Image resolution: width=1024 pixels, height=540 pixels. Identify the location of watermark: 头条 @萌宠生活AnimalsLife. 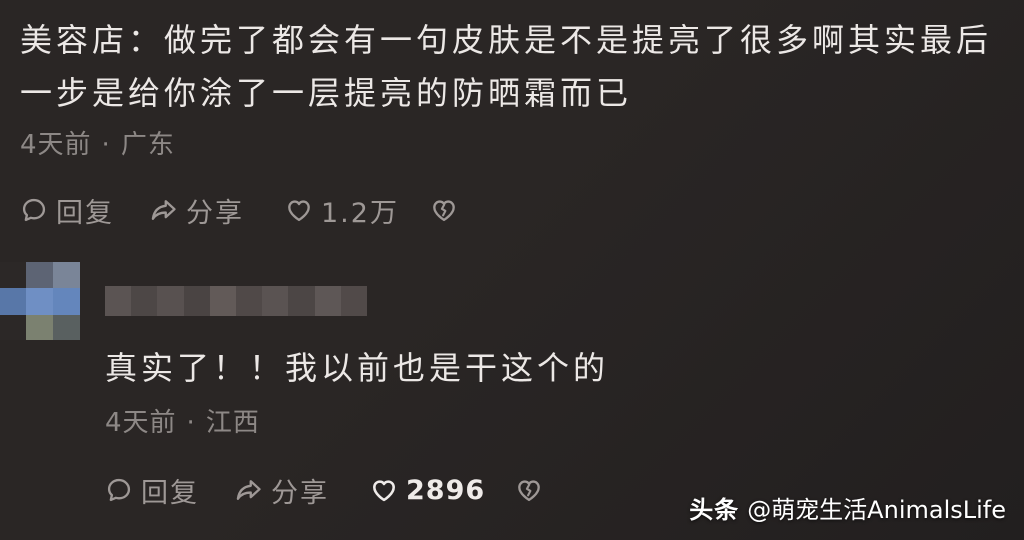
(847, 510).